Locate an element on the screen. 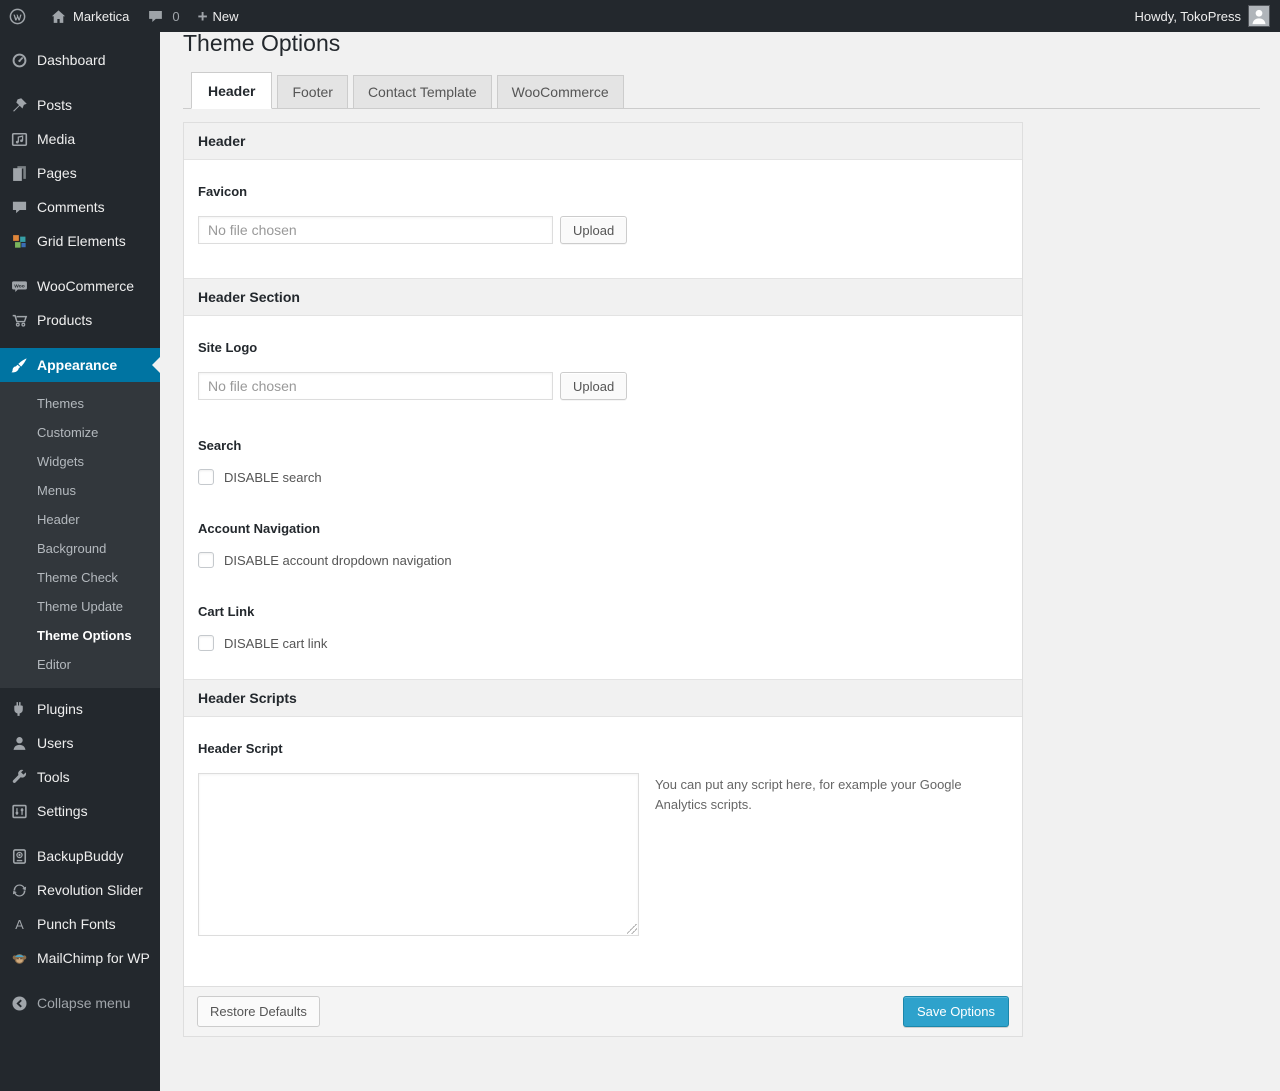 The image size is (1280, 1091). sidebar-item-backupbuddy: BackupBuddy is located at coordinates (80, 856).